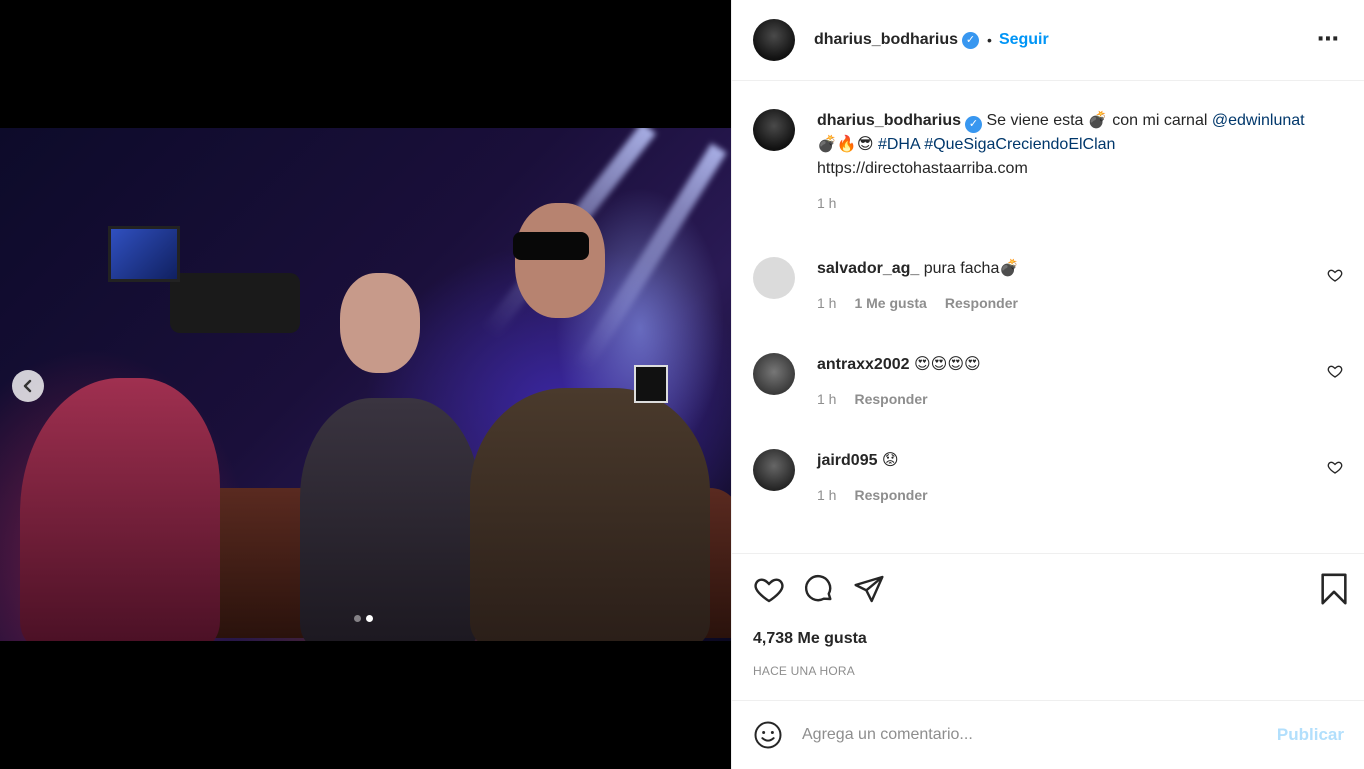 Image resolution: width=1364 pixels, height=769 pixels. What do you see at coordinates (969, 268) in the screenshot?
I see `comment-content: pura facha💣` at bounding box center [969, 268].